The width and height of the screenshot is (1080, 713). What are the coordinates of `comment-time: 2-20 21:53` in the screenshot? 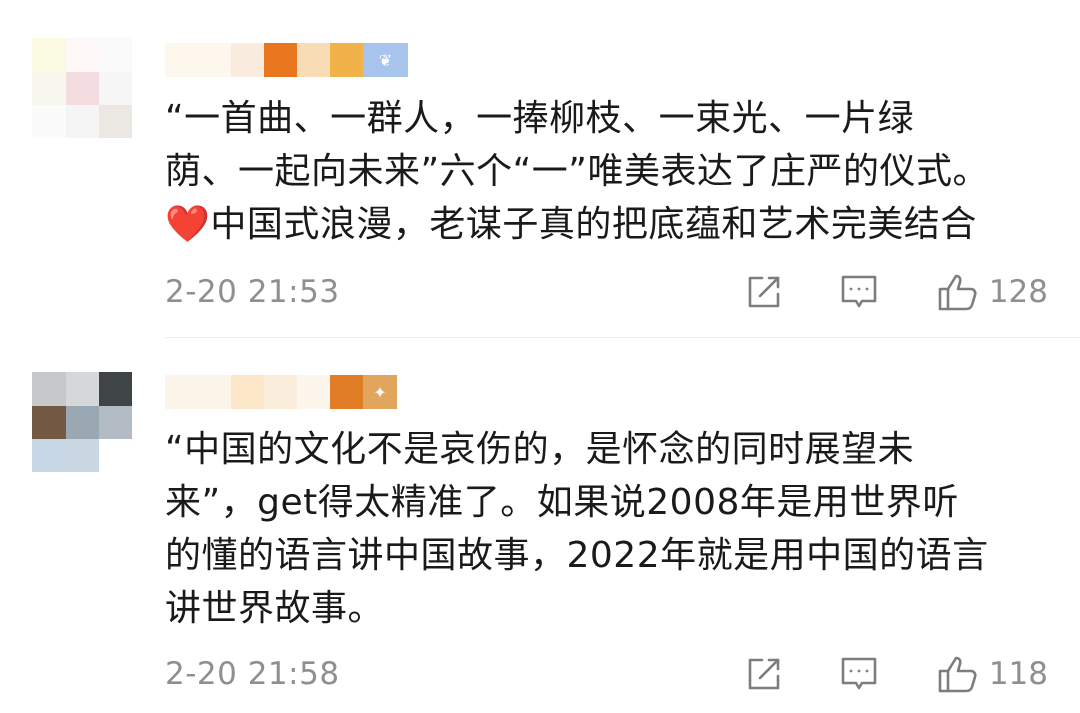 It's located at (252, 292).